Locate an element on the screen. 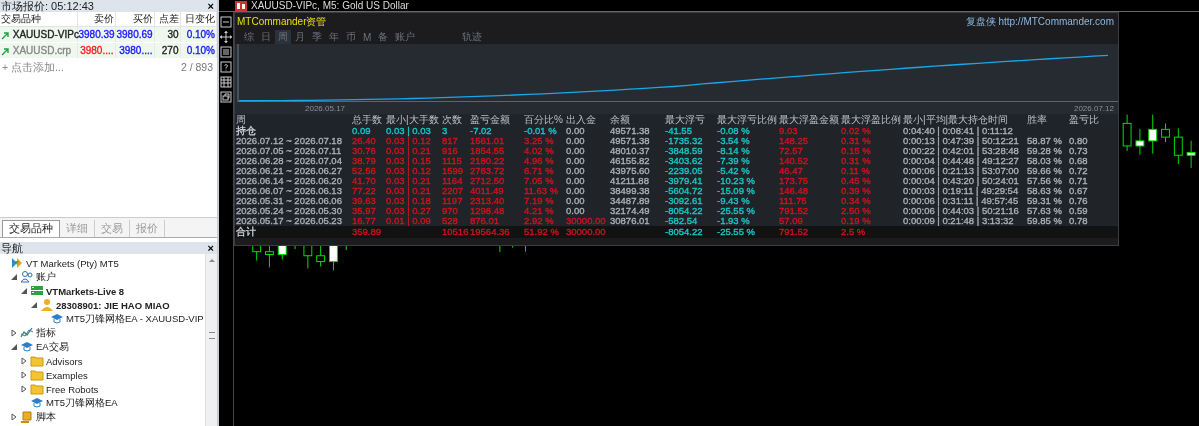 The height and width of the screenshot is (426, 1199). table-cell: 876.01 is located at coordinates (496, 221).